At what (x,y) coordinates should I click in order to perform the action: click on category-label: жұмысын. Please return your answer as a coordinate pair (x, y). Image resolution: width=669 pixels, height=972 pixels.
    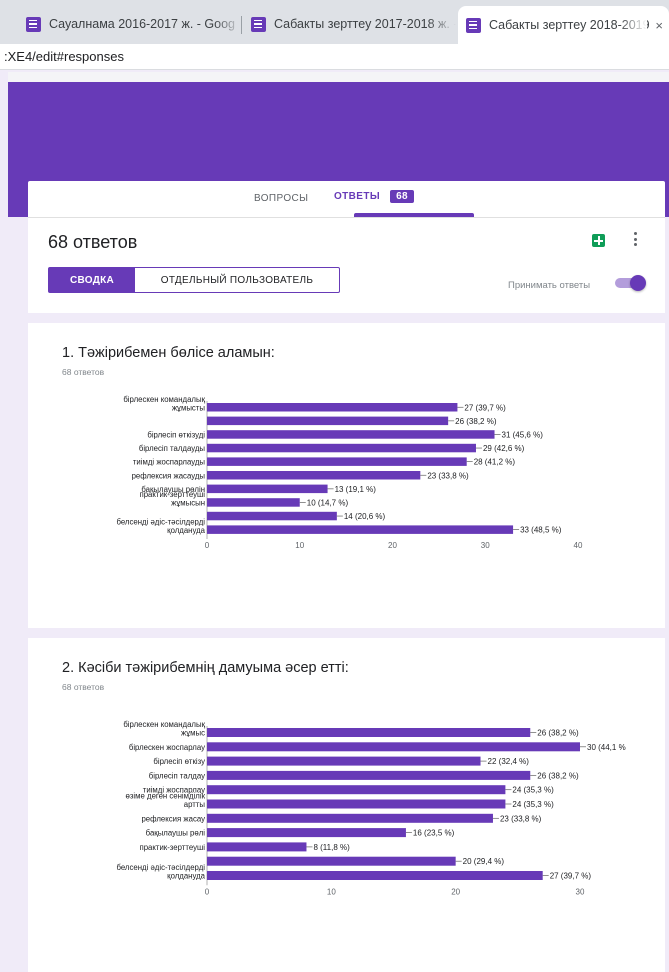
    Looking at the image, I should click on (188, 503).